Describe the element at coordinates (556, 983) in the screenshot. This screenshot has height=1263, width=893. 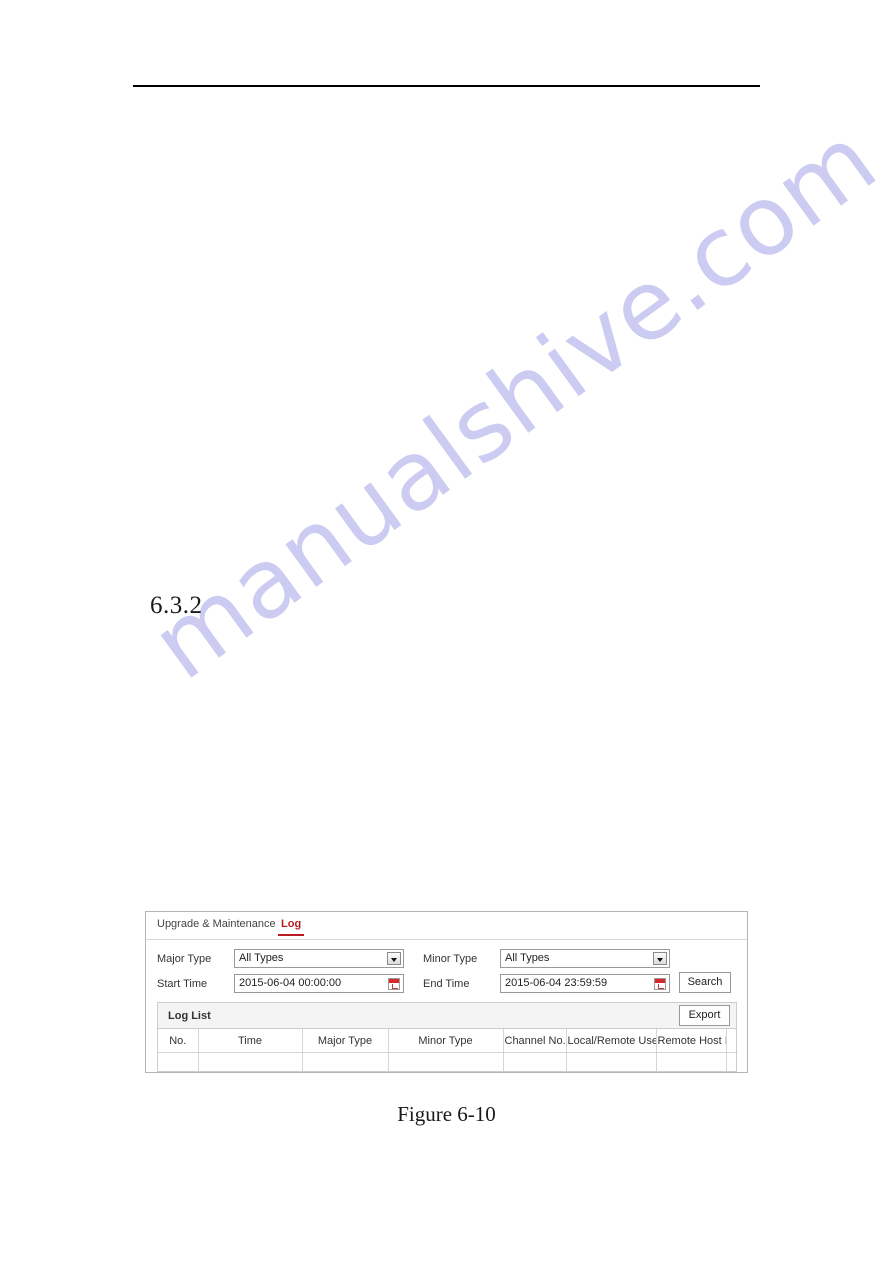
I see `end-time-value: 2015-06-04 23:59:59` at that location.